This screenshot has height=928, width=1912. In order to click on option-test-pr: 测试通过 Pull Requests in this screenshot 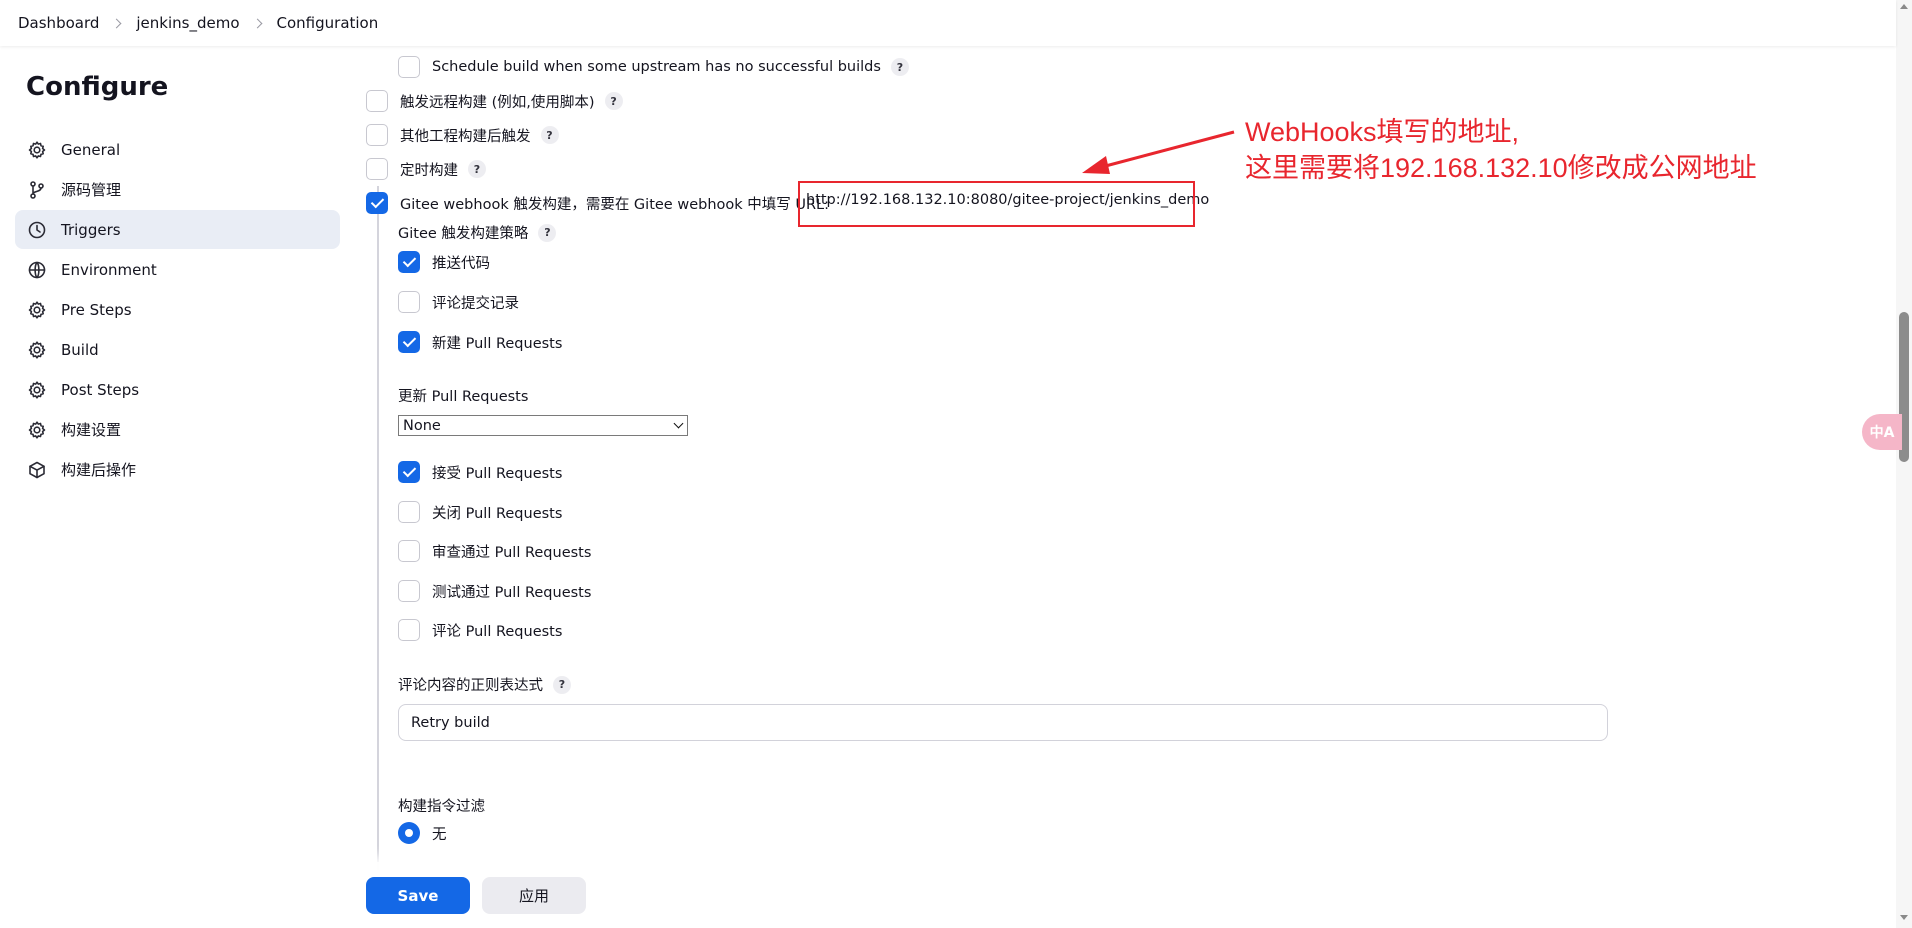, I will do `click(494, 591)`.